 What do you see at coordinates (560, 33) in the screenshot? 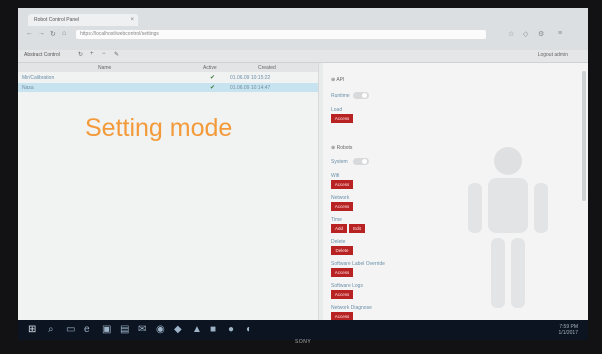
I see `menu-icon: ≡` at bounding box center [560, 33].